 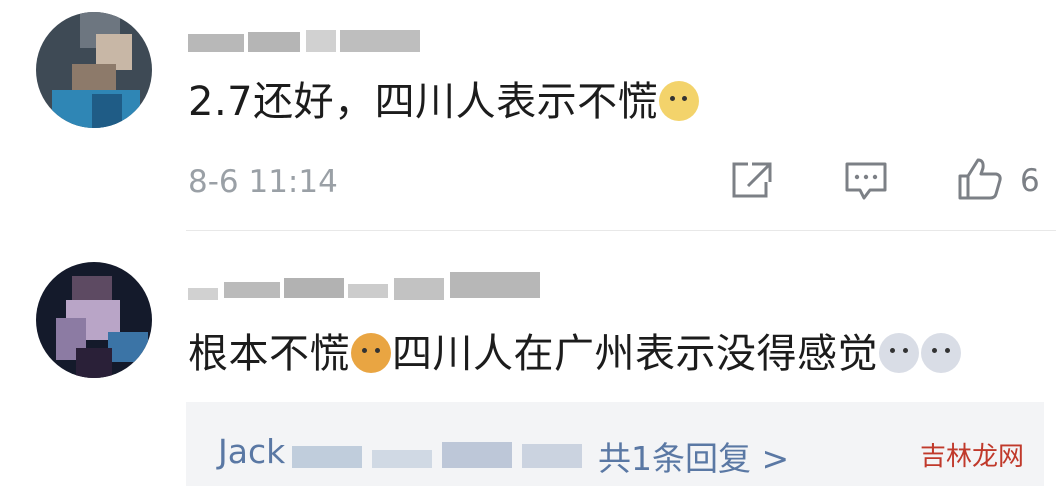 I want to click on divider, so click(x=621, y=230).